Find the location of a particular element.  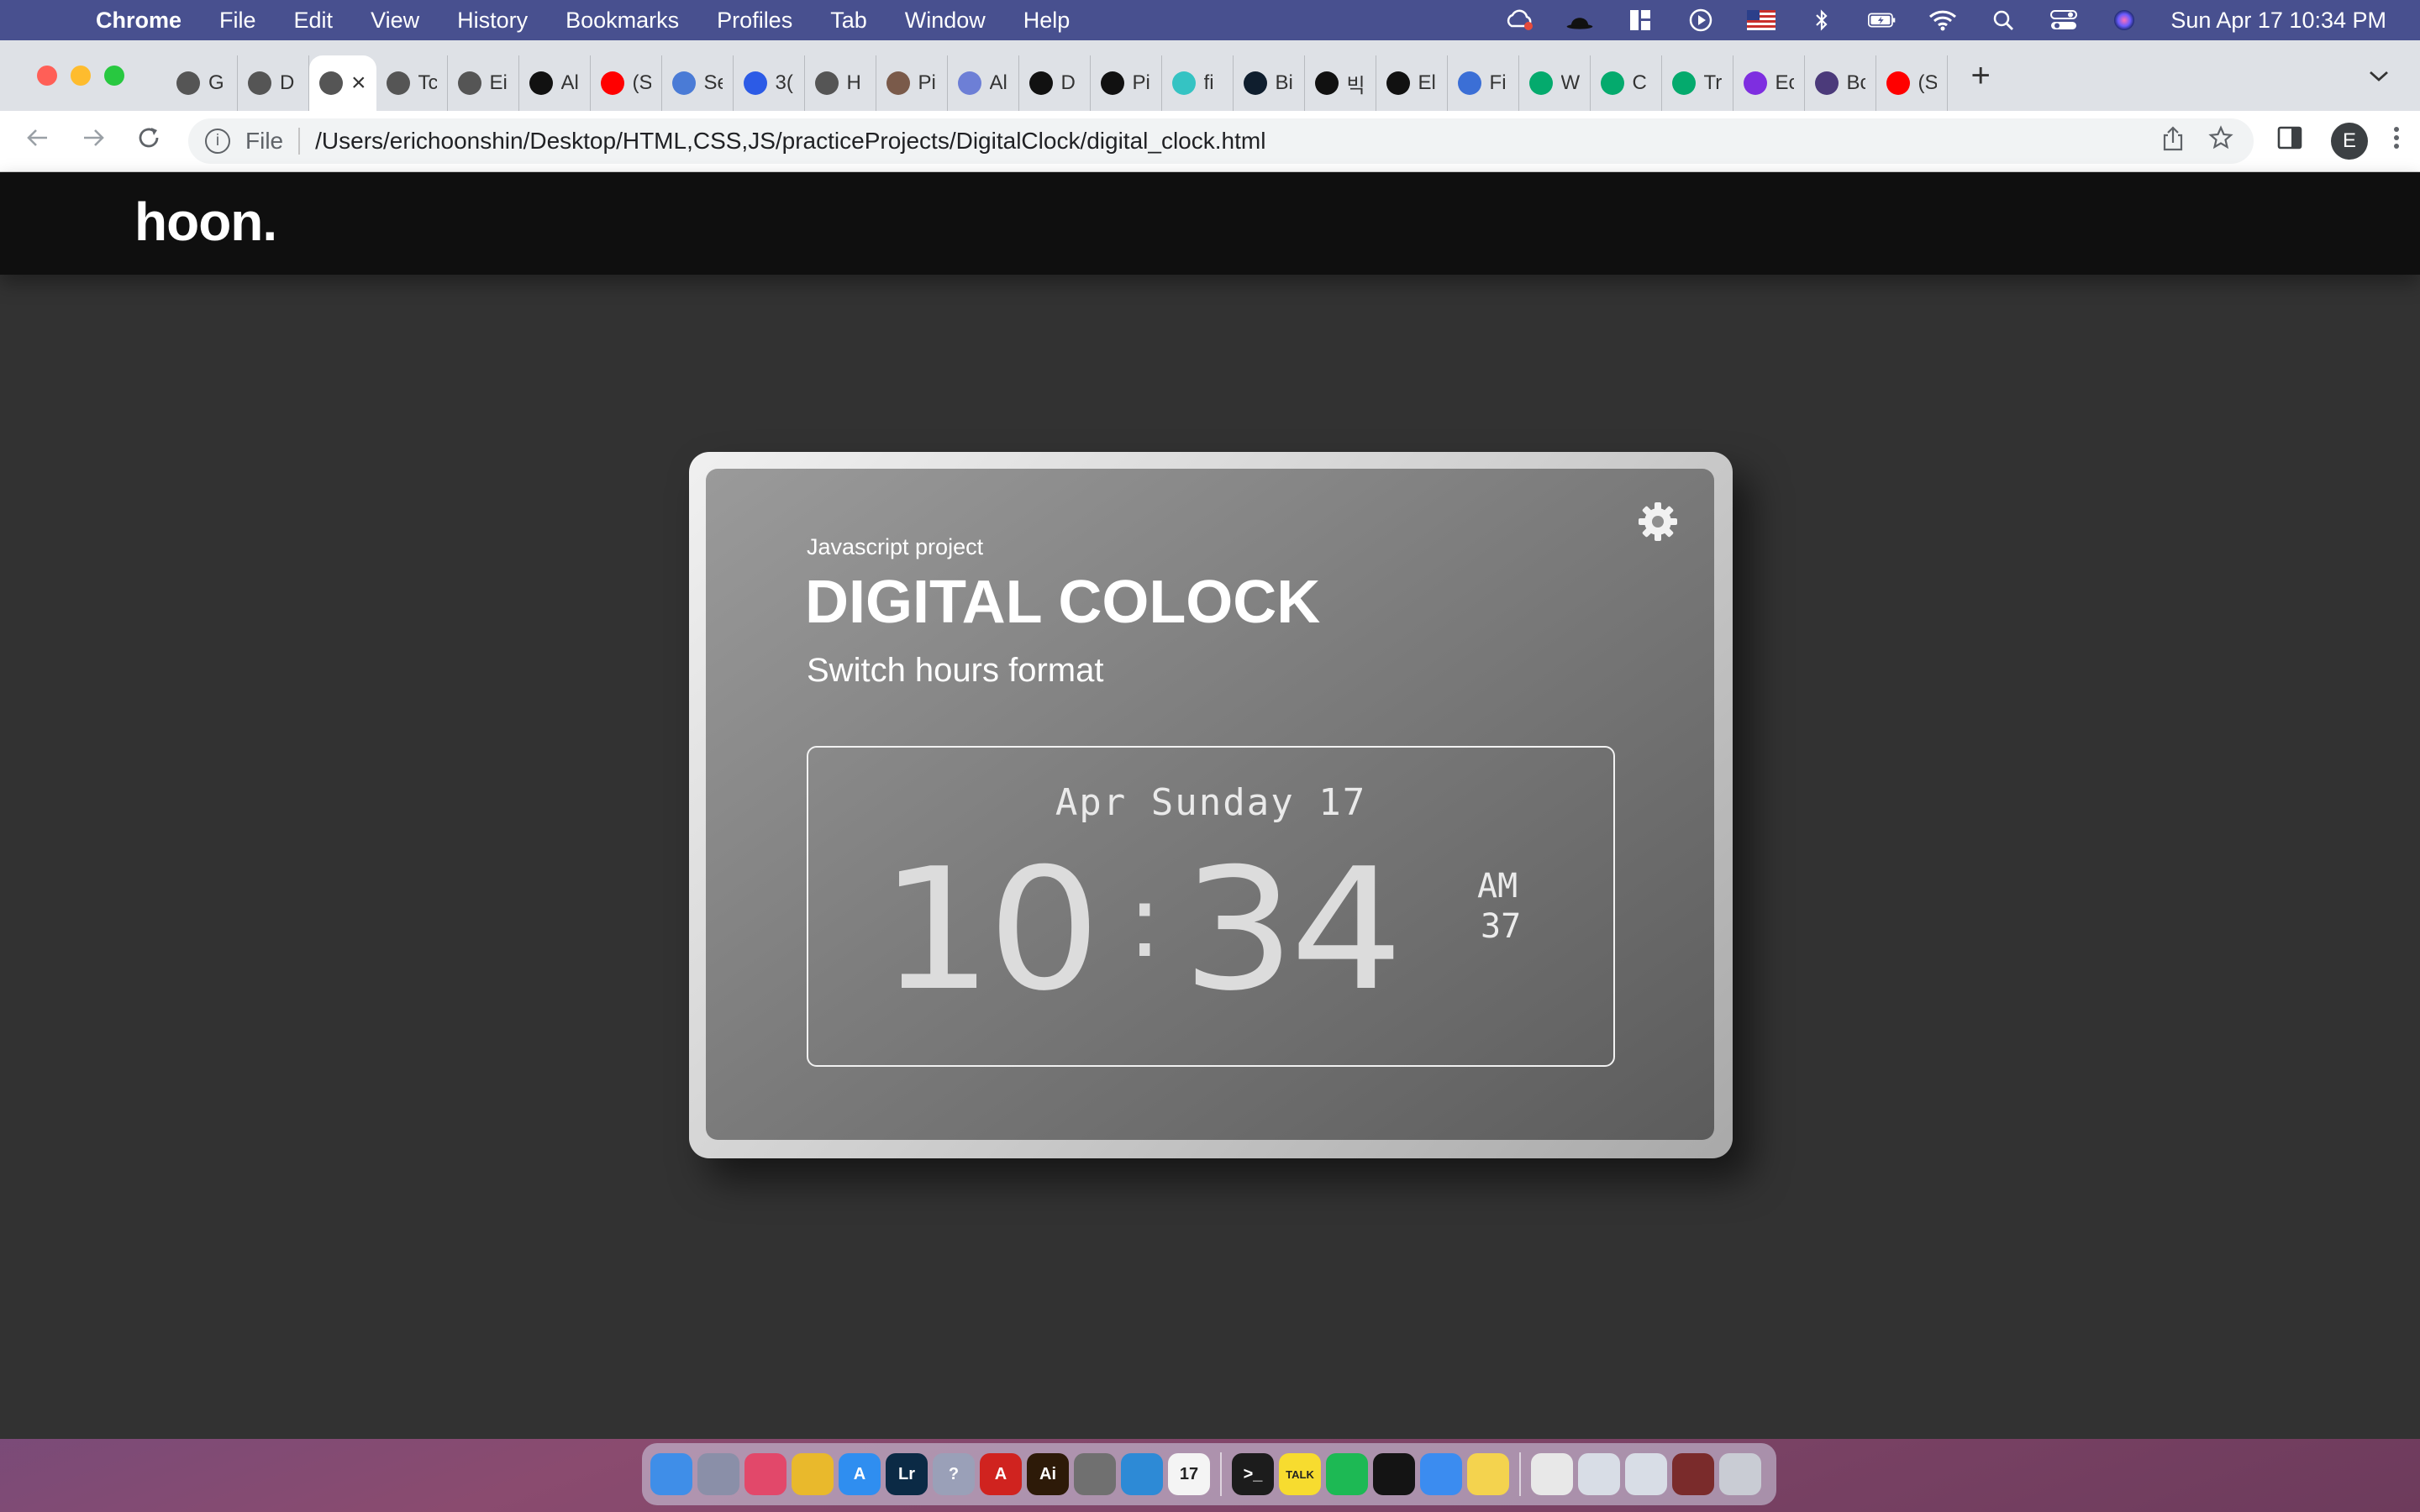

dock-system-preferences-icon is located at coordinates (1095, 1474).